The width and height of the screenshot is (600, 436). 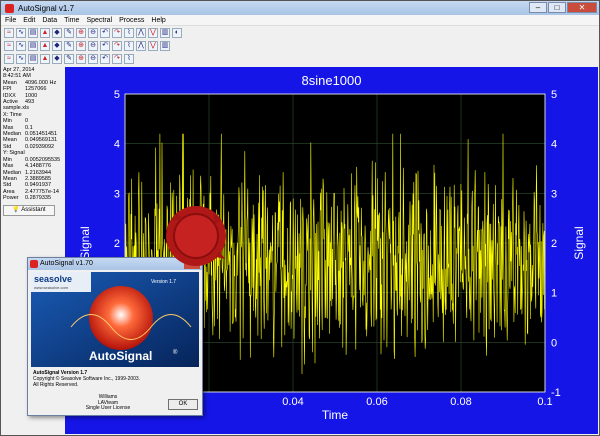 What do you see at coordinates (108, 403) in the screenshot?
I see `license-info: Williams LAVteam Single User License` at bounding box center [108, 403].